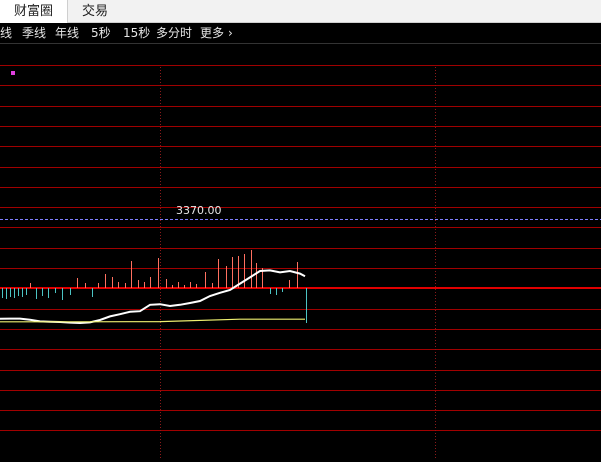  Describe the element at coordinates (230, 33) in the screenshot. I see `chevron-right-icon: ›` at that location.